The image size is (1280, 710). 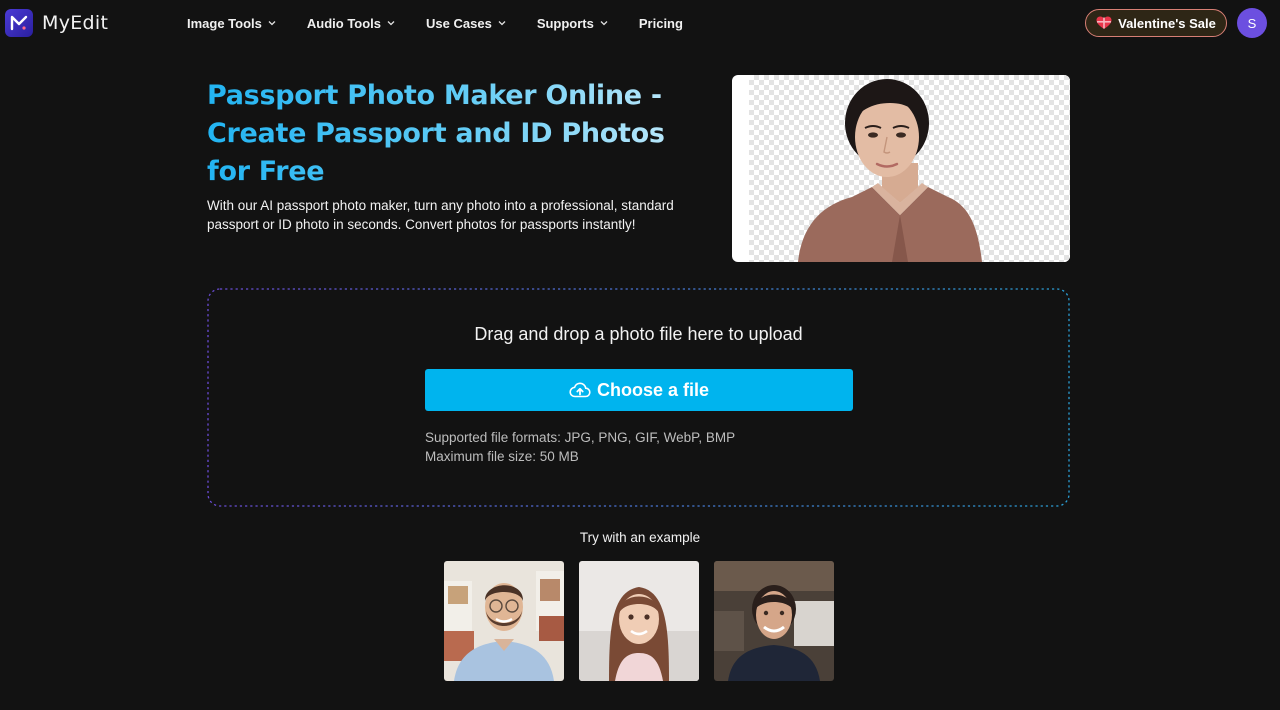 I want to click on nav-label: Use Cases, so click(x=459, y=23).